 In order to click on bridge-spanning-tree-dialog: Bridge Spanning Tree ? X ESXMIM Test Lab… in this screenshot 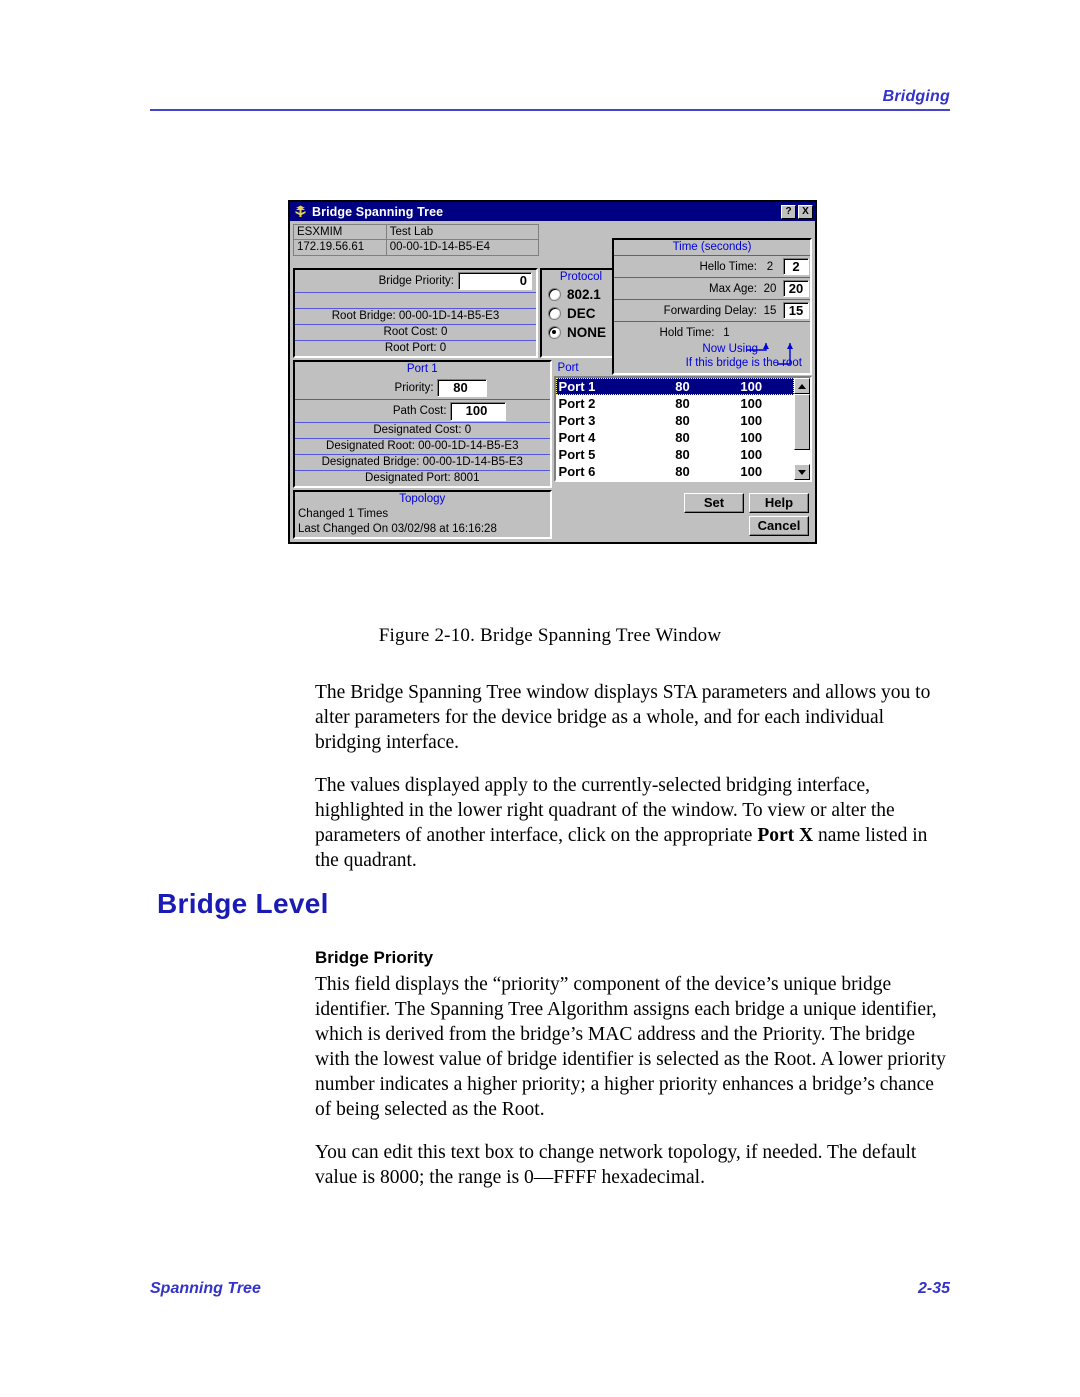, I will do `click(552, 372)`.